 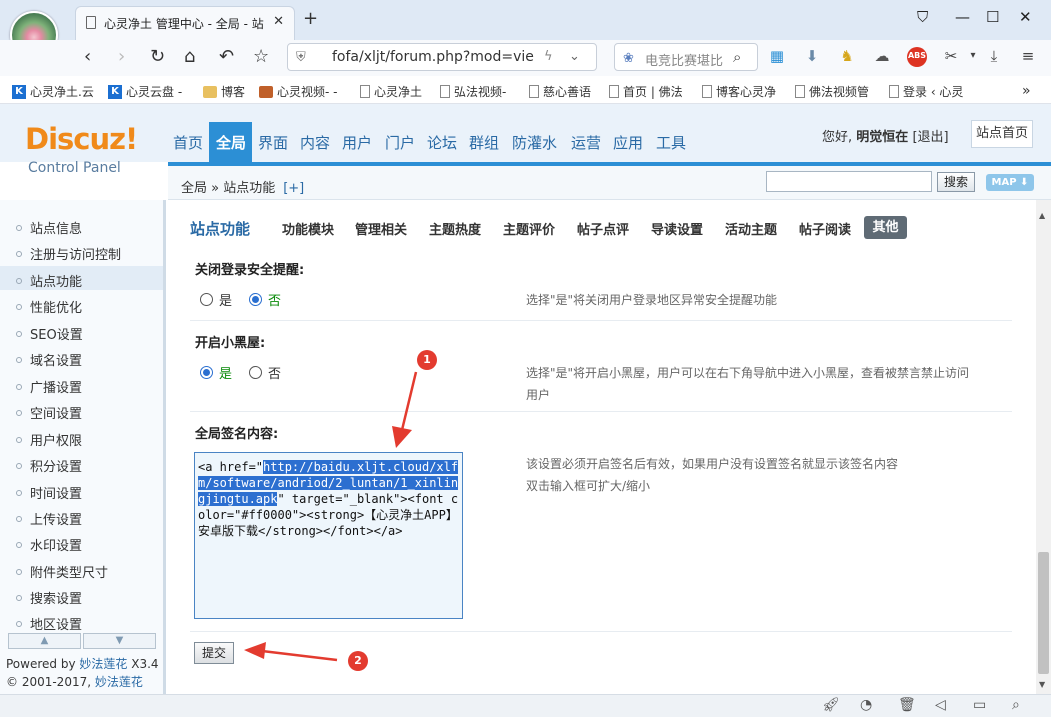 What do you see at coordinates (940, 705) in the screenshot?
I see `volume-icon: ◁` at bounding box center [940, 705].